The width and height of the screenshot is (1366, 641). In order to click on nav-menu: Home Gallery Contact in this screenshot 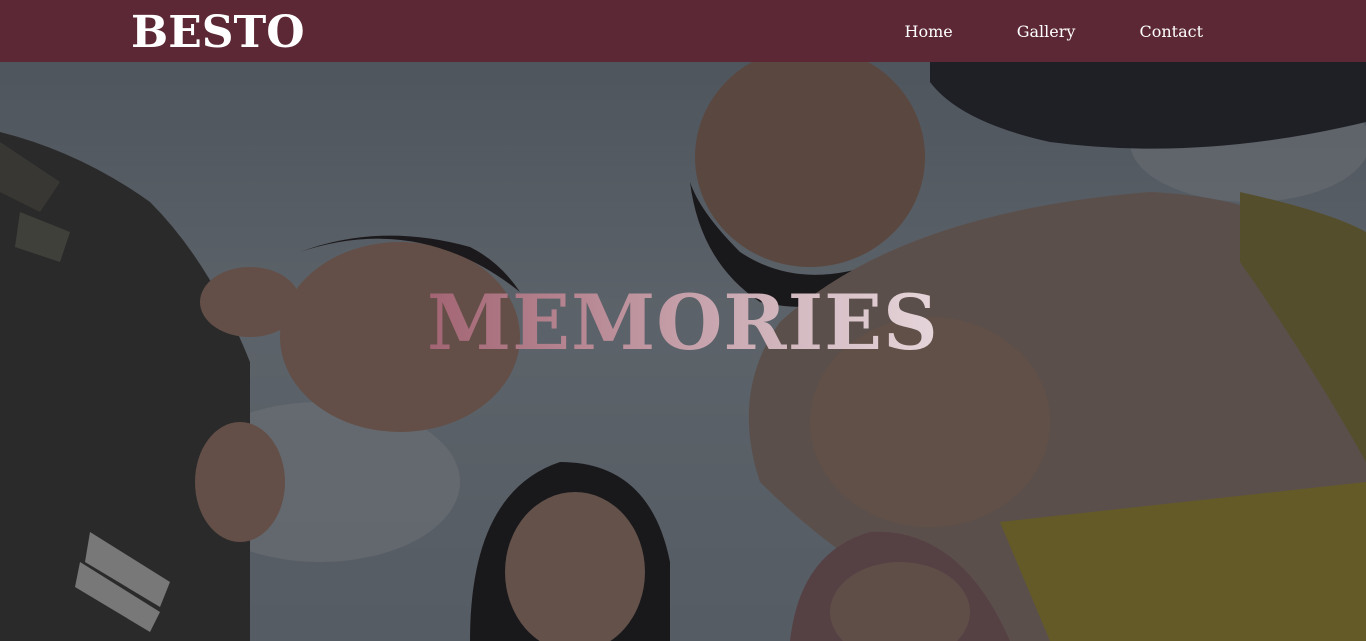, I will do `click(1054, 31)`.